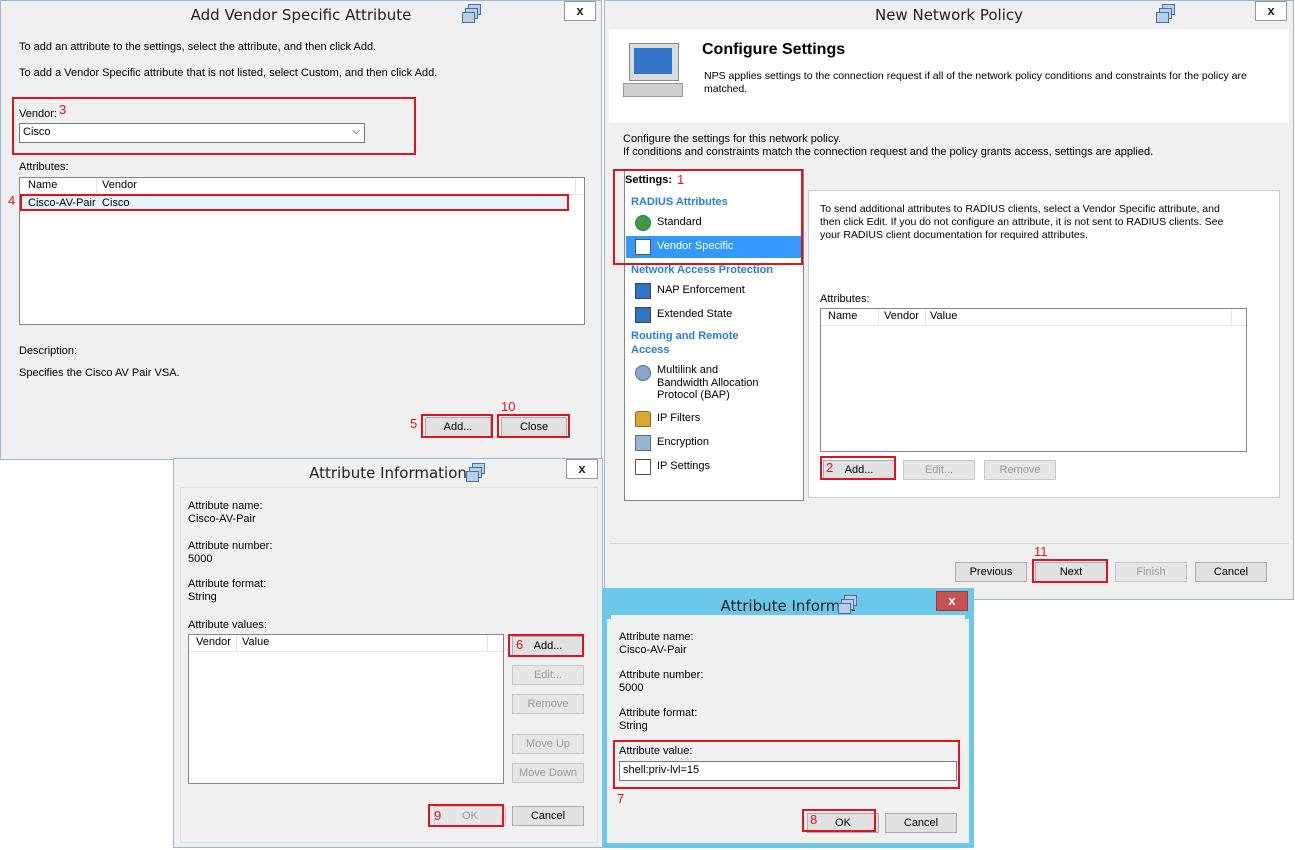  What do you see at coordinates (214, 126) in the screenshot?
I see `highlight-vendor` at bounding box center [214, 126].